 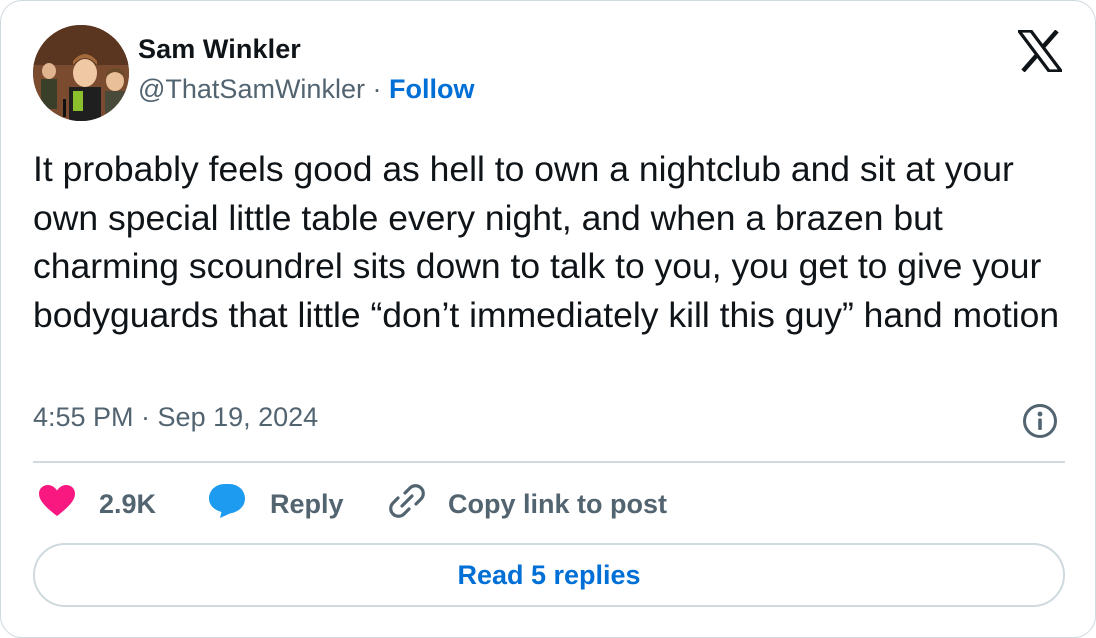 I want to click on like-button: 2.9K, so click(x=97, y=504).